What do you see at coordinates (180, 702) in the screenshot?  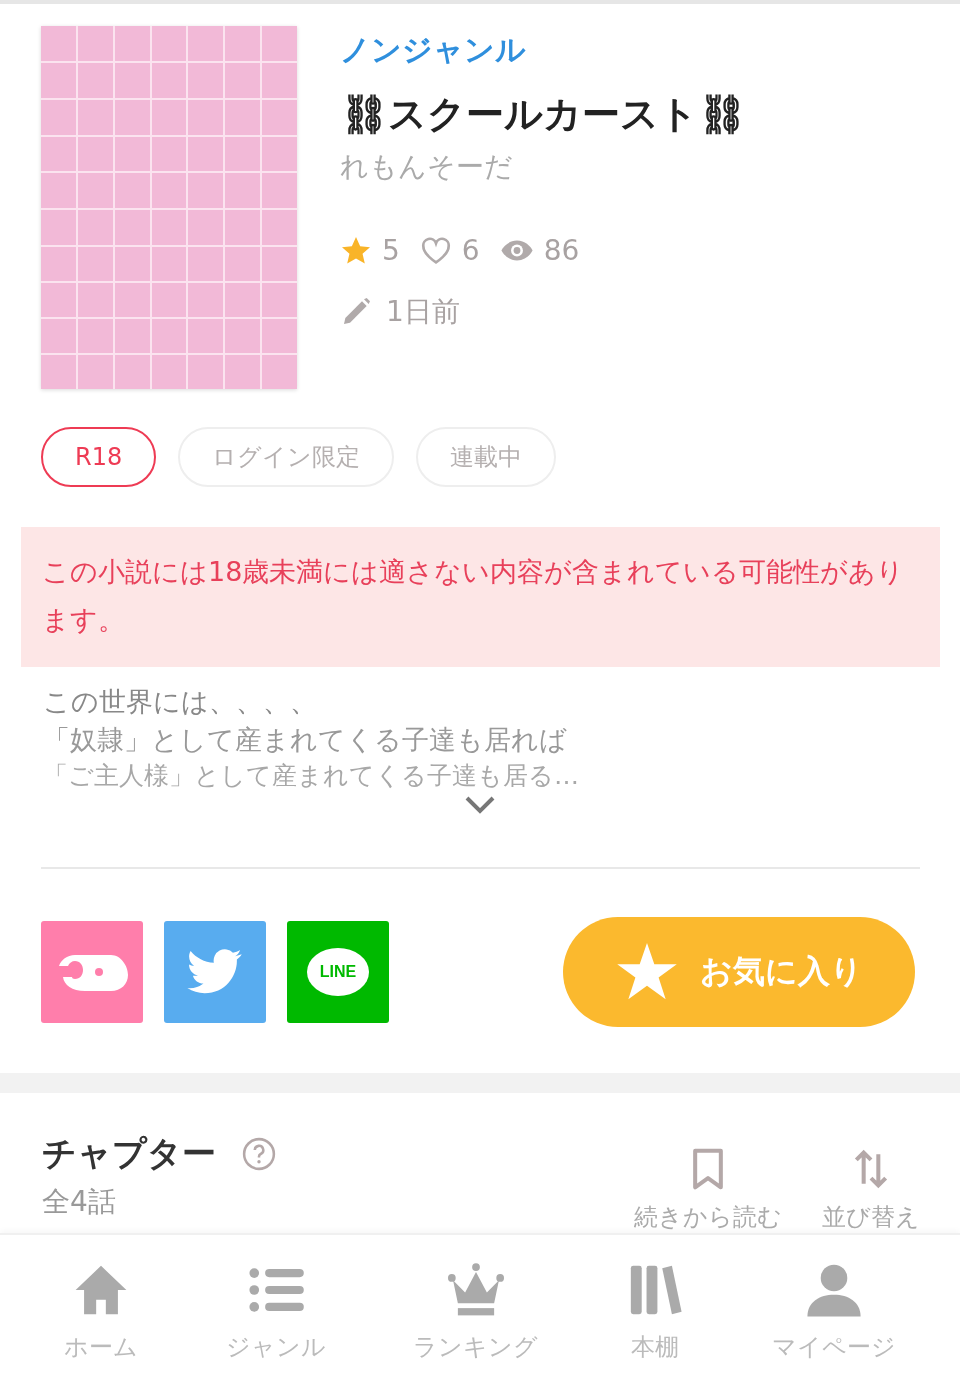 I see `description-line: この世界には、、、、` at bounding box center [180, 702].